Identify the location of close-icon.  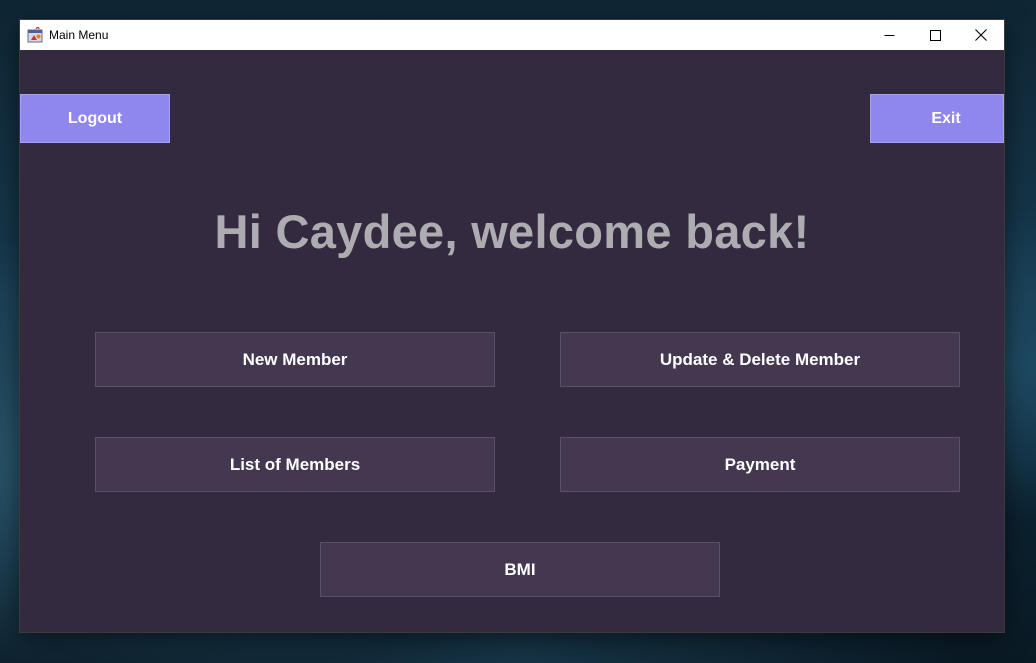
(981, 35).